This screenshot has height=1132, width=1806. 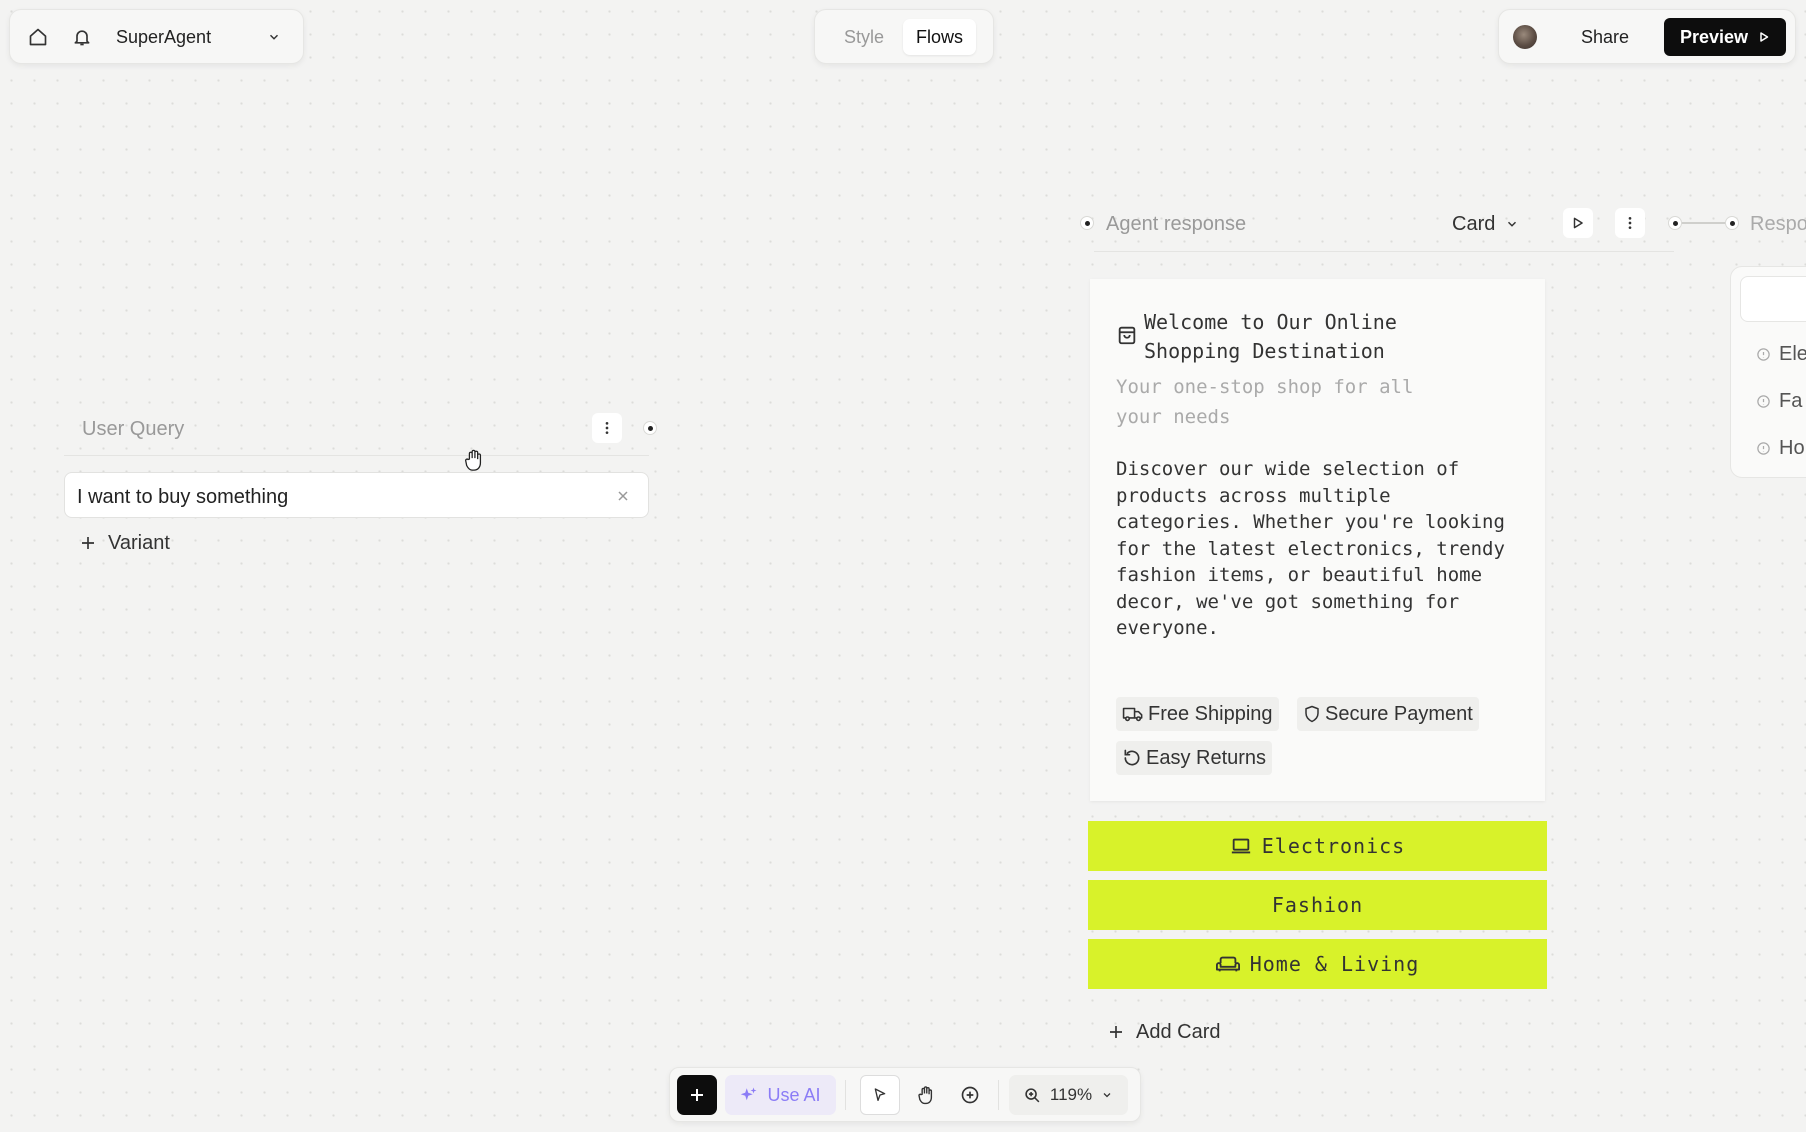 I want to click on next-list-item-label: Fa, so click(x=1791, y=401).